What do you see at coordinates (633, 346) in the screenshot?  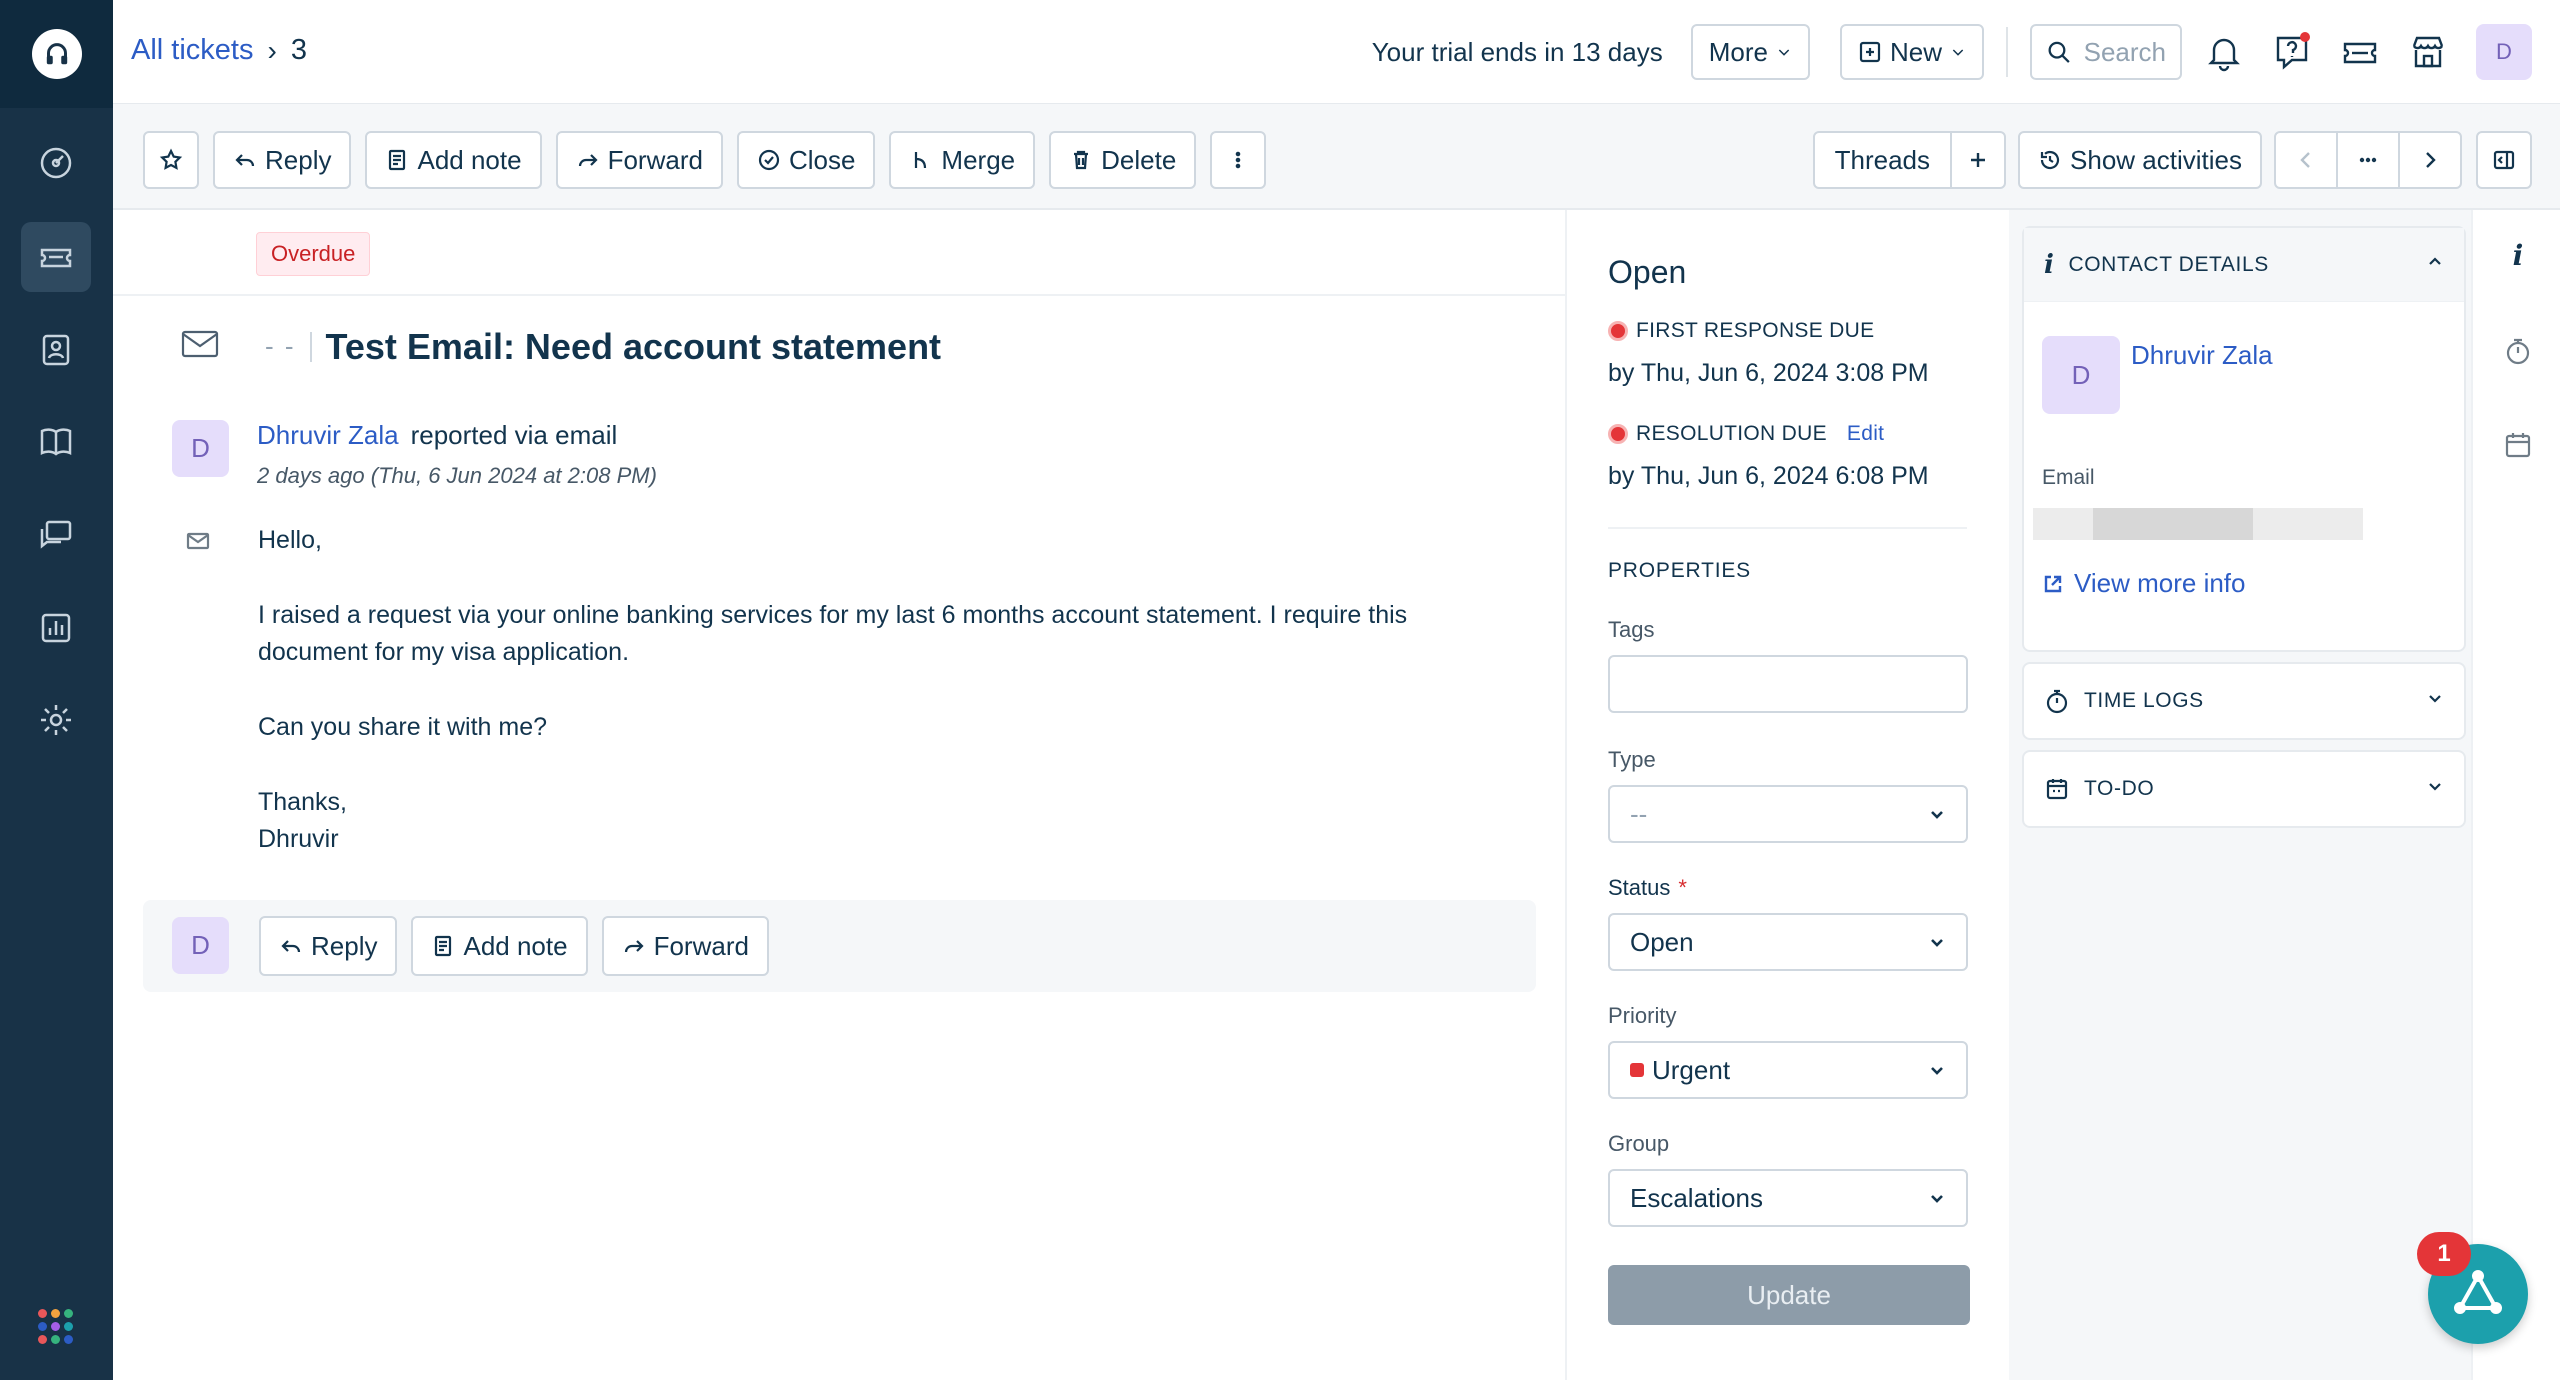 I see `ticket-subject: Test Email: Need account statement` at bounding box center [633, 346].